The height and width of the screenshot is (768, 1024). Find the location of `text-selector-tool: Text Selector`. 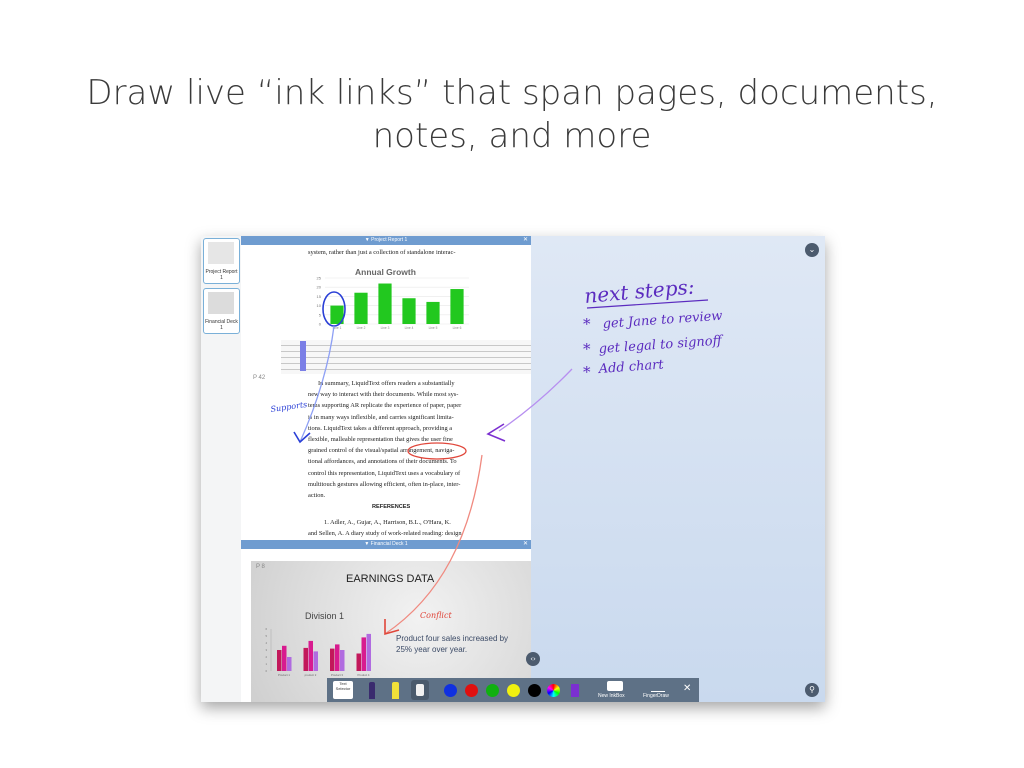

text-selector-tool: Text Selector is located at coordinates (343, 690).